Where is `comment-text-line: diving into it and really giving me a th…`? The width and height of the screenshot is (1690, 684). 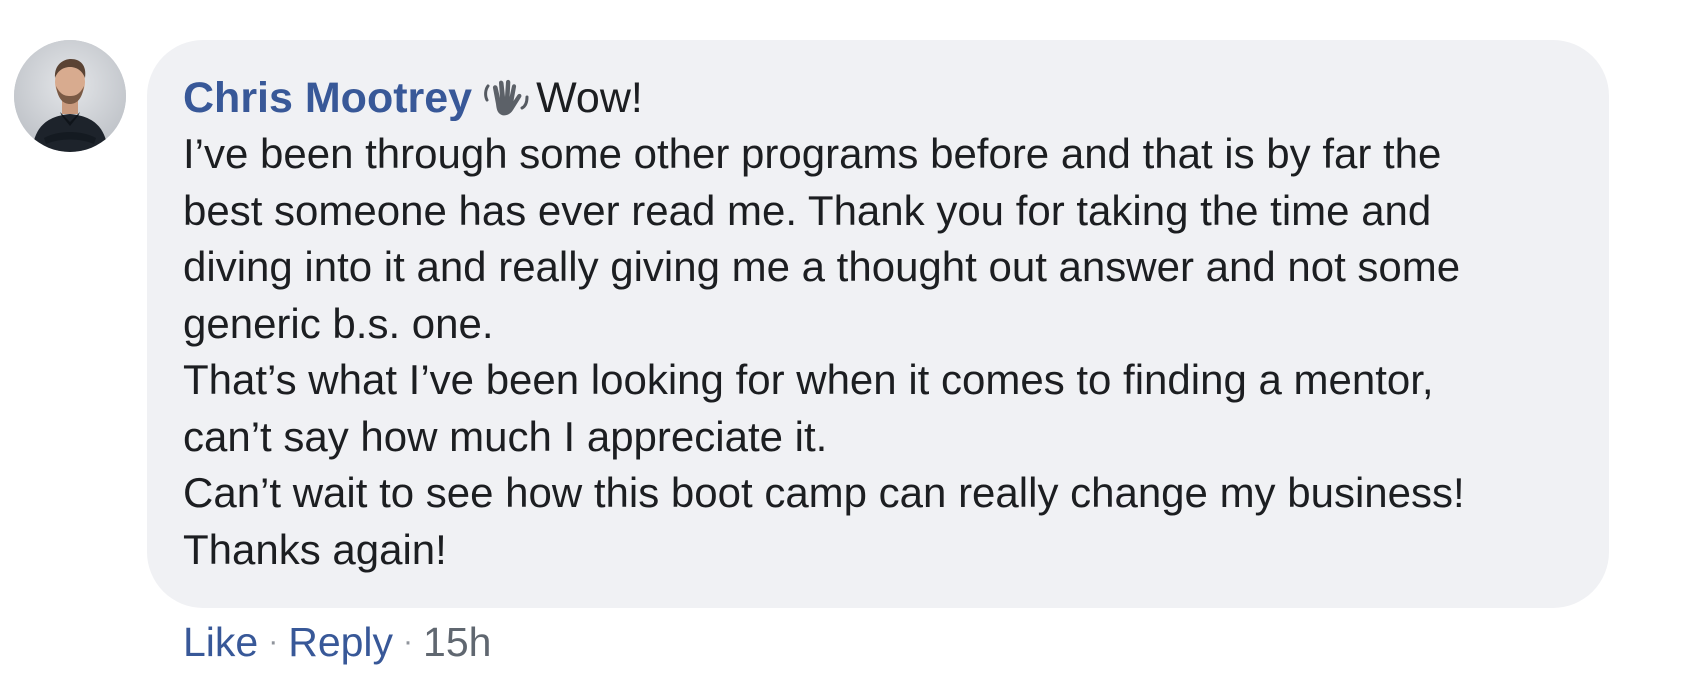 comment-text-line: diving into it and really giving me a th… is located at coordinates (822, 266).